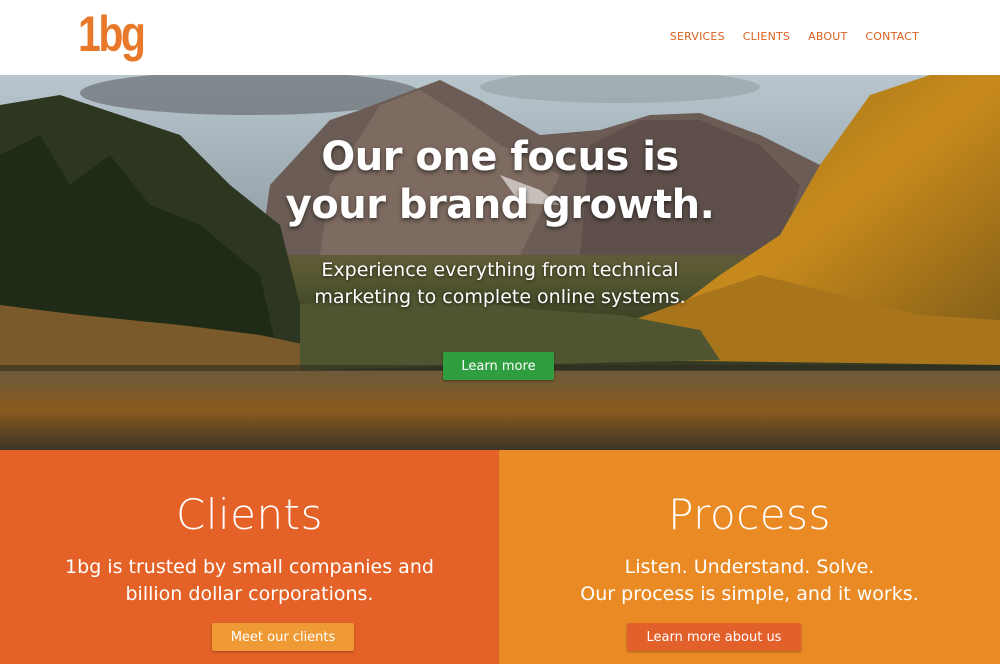  What do you see at coordinates (249, 567) in the screenshot?
I see `clients-description-line-1: 1bg is trusted by small companies and` at bounding box center [249, 567].